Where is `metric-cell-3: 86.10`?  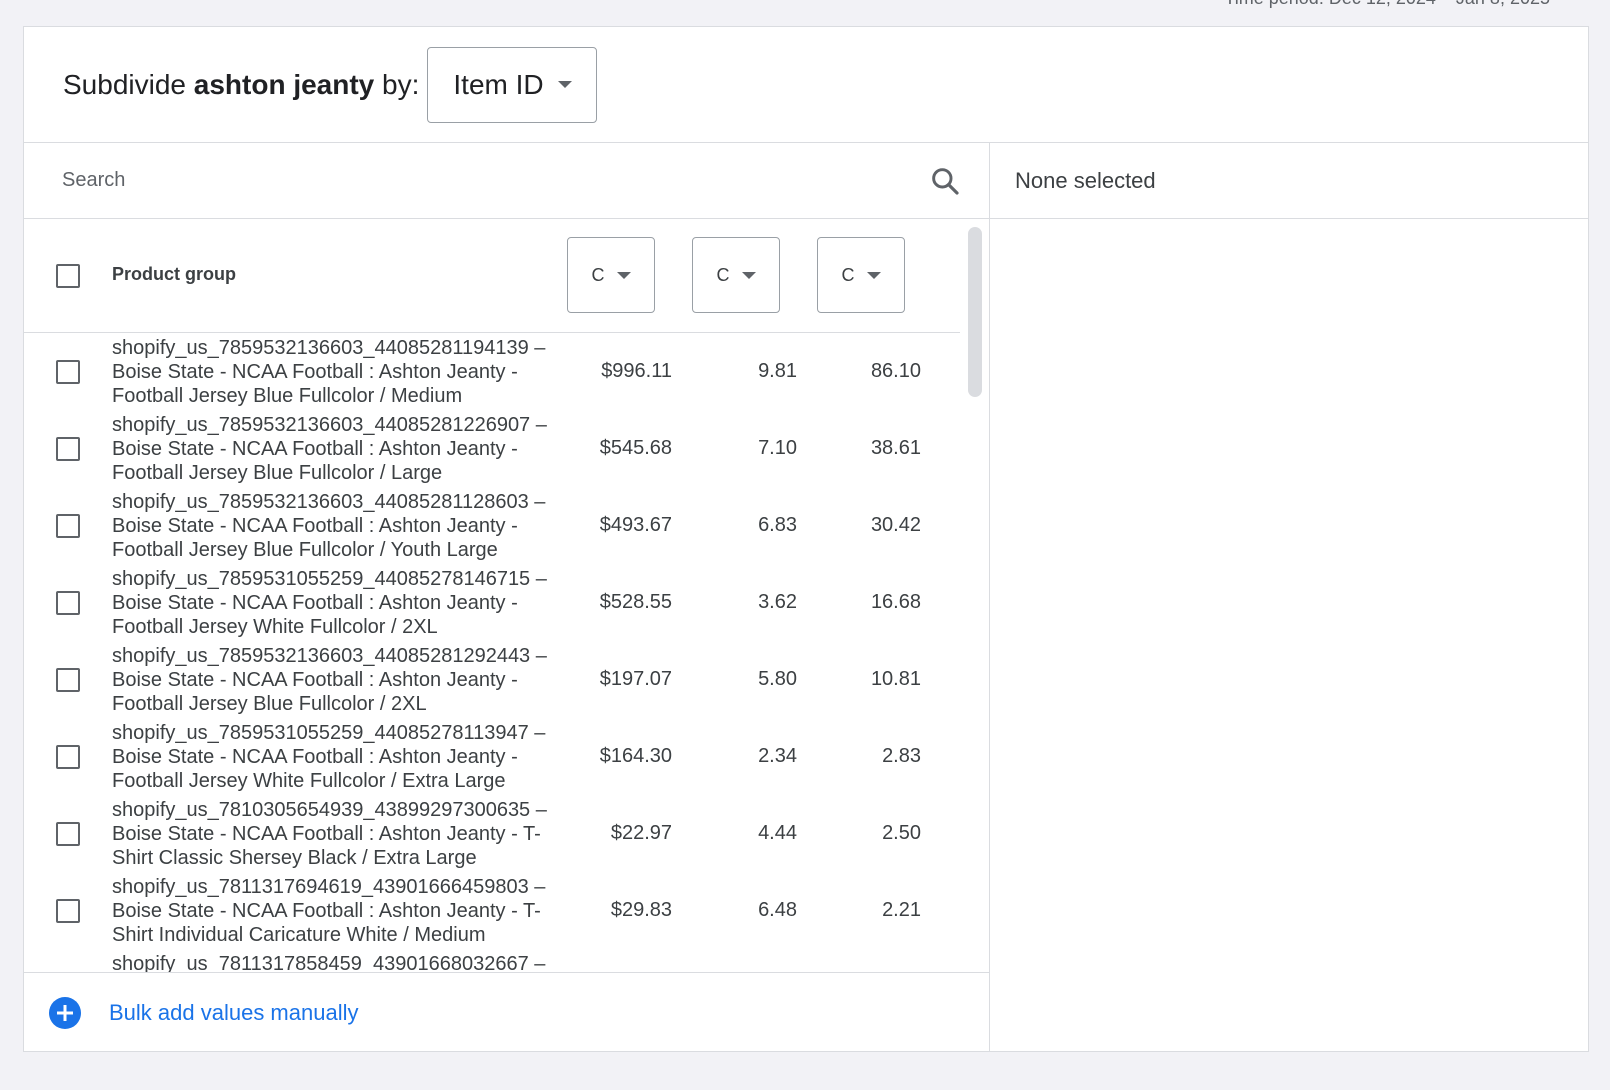 metric-cell-3: 86.10 is located at coordinates (895, 371).